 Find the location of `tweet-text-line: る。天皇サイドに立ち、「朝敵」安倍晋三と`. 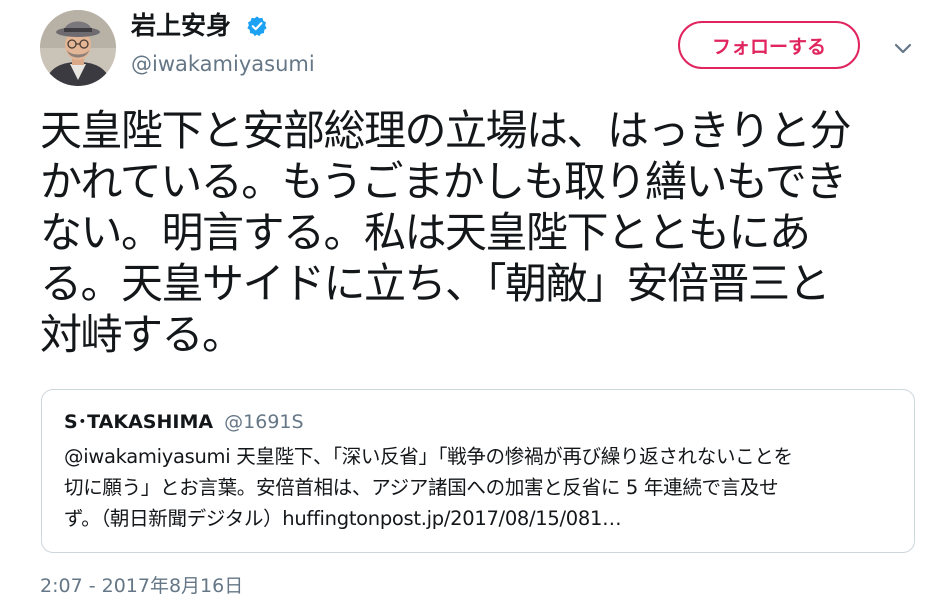

tweet-text-line: る。天皇サイドに立ち、「朝敵」安倍晋三と is located at coordinates (435, 283).